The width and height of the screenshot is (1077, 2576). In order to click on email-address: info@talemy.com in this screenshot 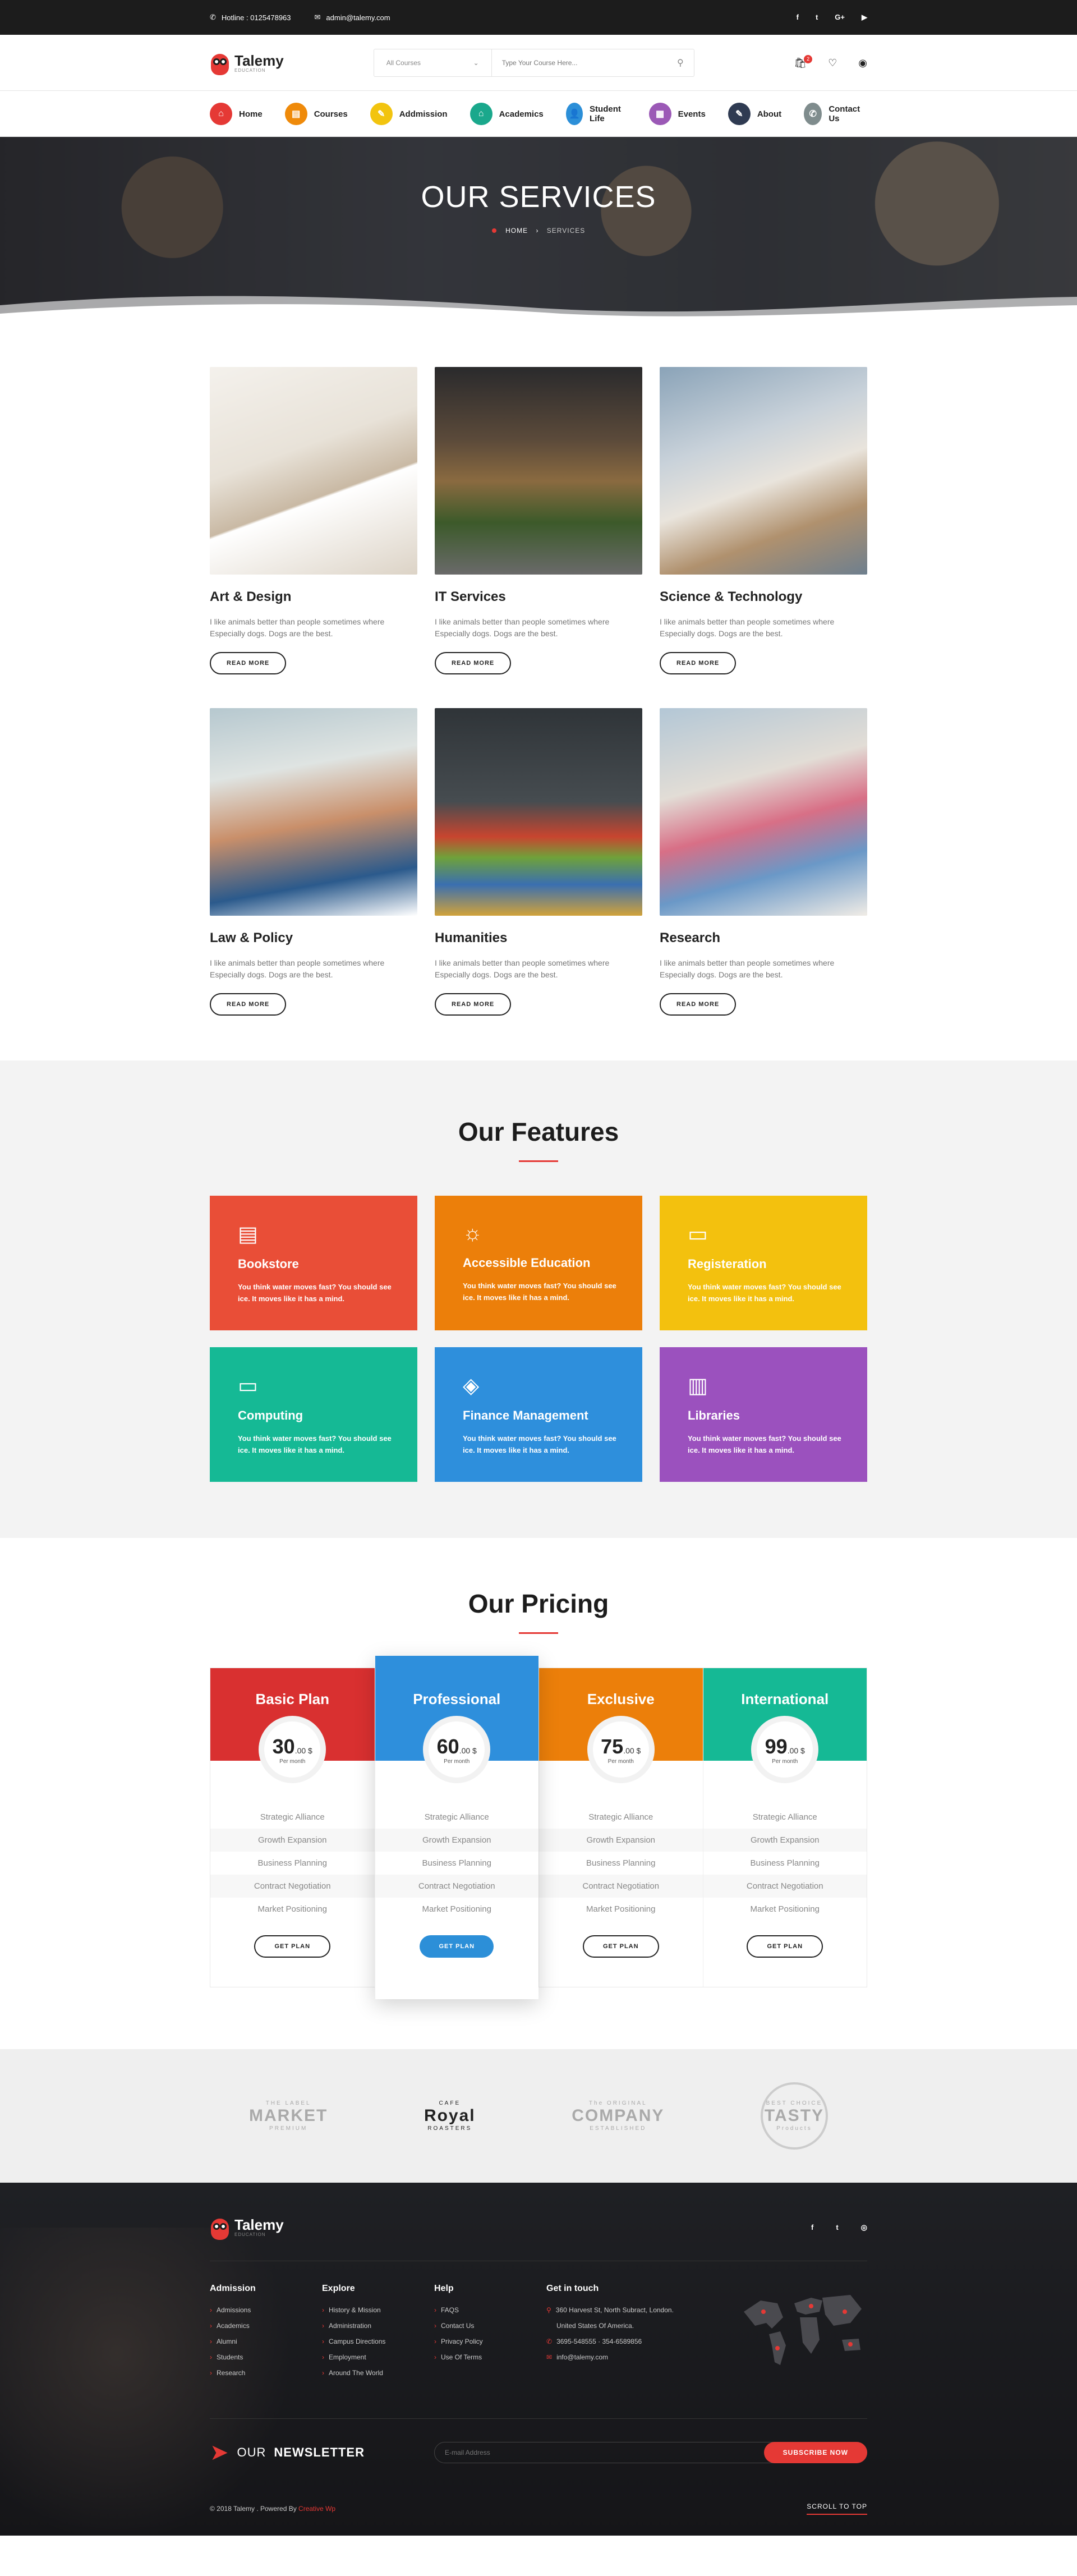, I will do `click(582, 2357)`.